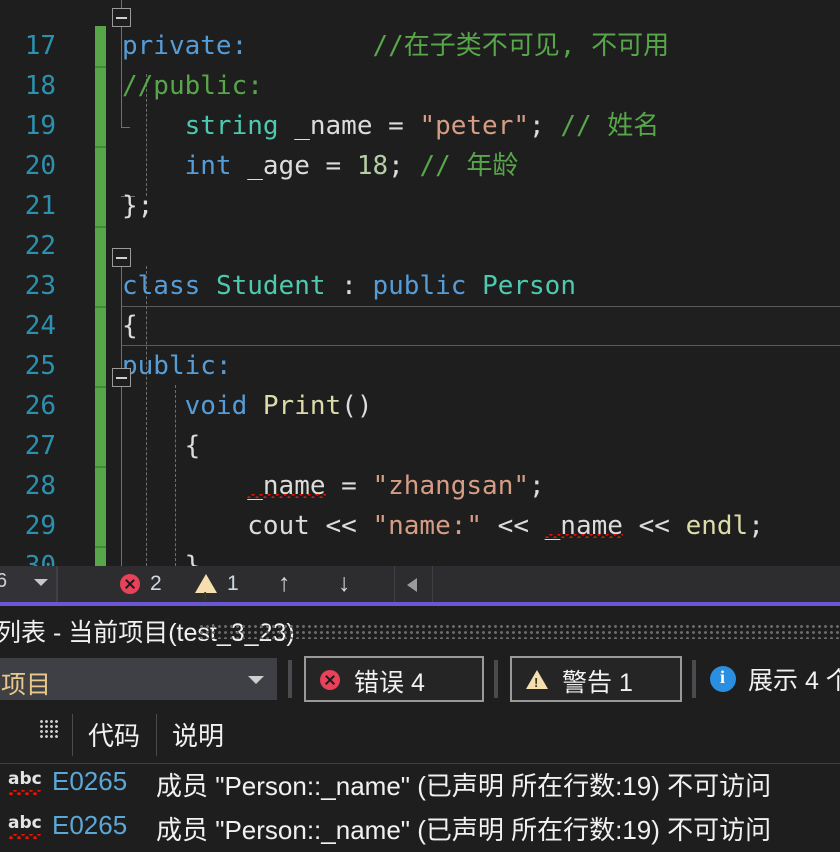 Image resolution: width=840 pixels, height=852 pixels. What do you see at coordinates (529, 286) in the screenshot?
I see `code-token: Person` at bounding box center [529, 286].